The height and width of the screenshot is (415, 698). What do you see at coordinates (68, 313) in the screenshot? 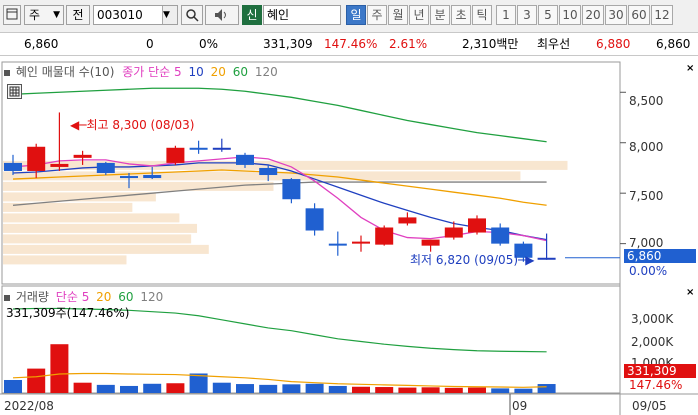
I see `volume-value-text: 331,309주(147.46%)` at bounding box center [68, 313].